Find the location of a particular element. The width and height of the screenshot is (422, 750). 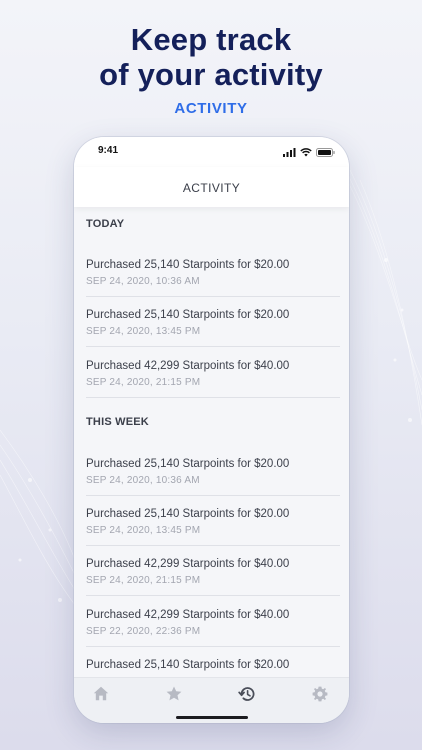

tab-activity is located at coordinates (247, 696).